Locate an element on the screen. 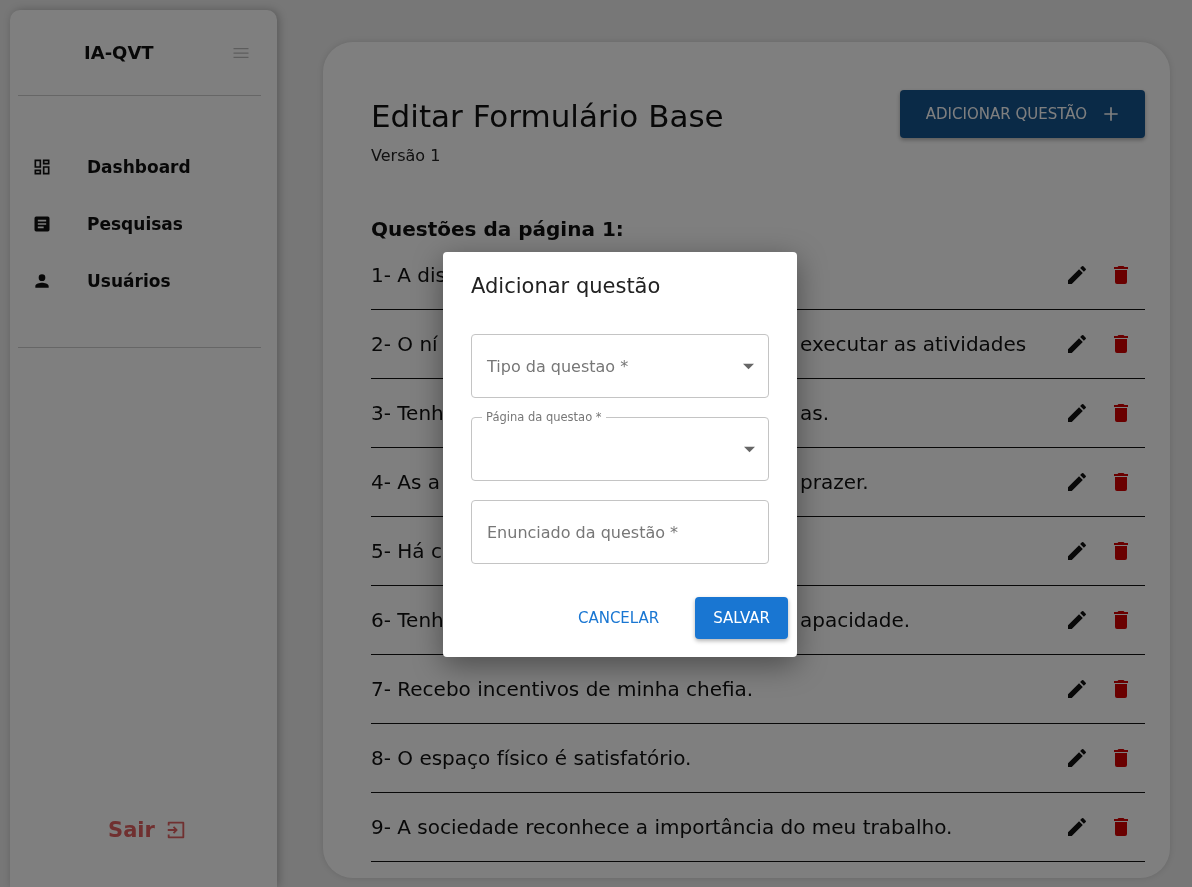  question-text: 8- O espaço físico é satisfatório. is located at coordinates (531, 758).